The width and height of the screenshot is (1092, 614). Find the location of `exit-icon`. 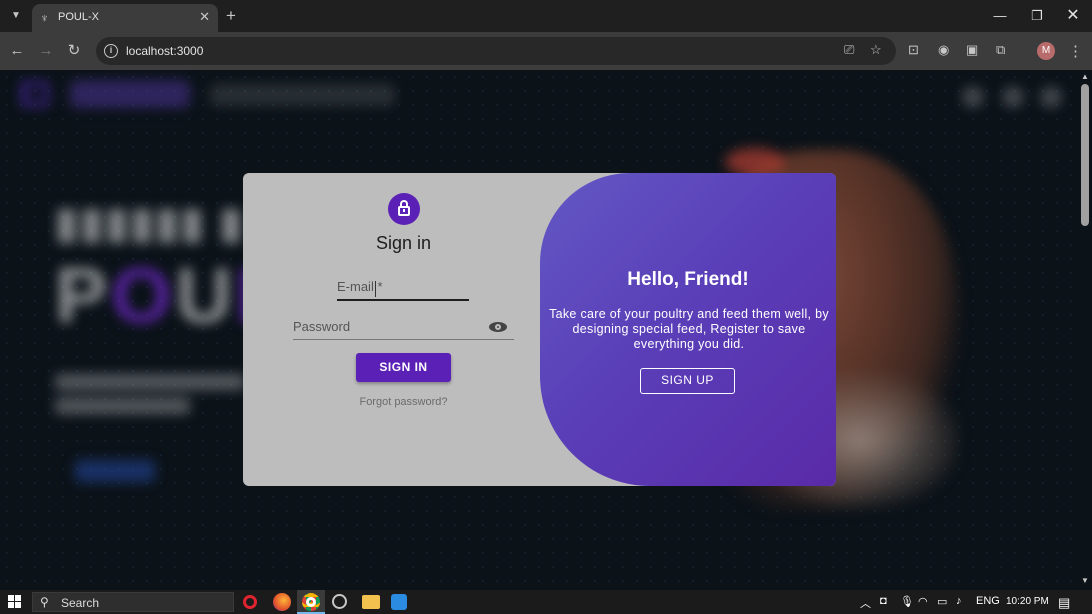

exit-icon is located at coordinates (35, 94).